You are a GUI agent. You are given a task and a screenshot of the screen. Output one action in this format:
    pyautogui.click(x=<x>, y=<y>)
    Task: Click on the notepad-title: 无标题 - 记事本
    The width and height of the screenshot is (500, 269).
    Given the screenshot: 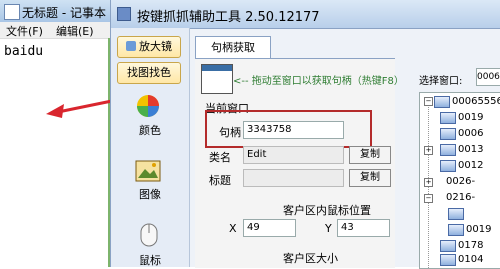 What is the action you would take?
    pyautogui.click(x=64, y=13)
    